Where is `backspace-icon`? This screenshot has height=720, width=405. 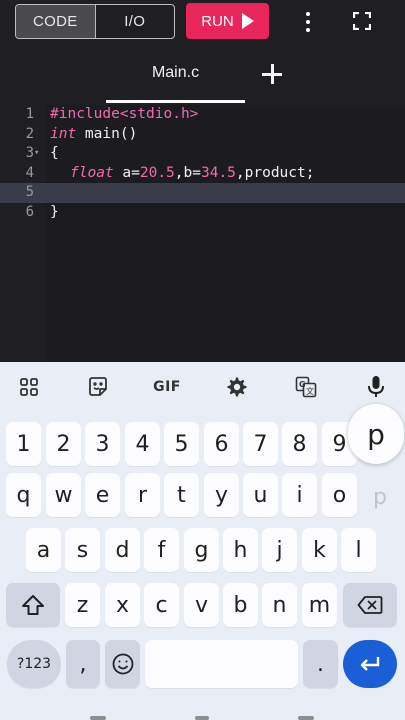 backspace-icon is located at coordinates (370, 605).